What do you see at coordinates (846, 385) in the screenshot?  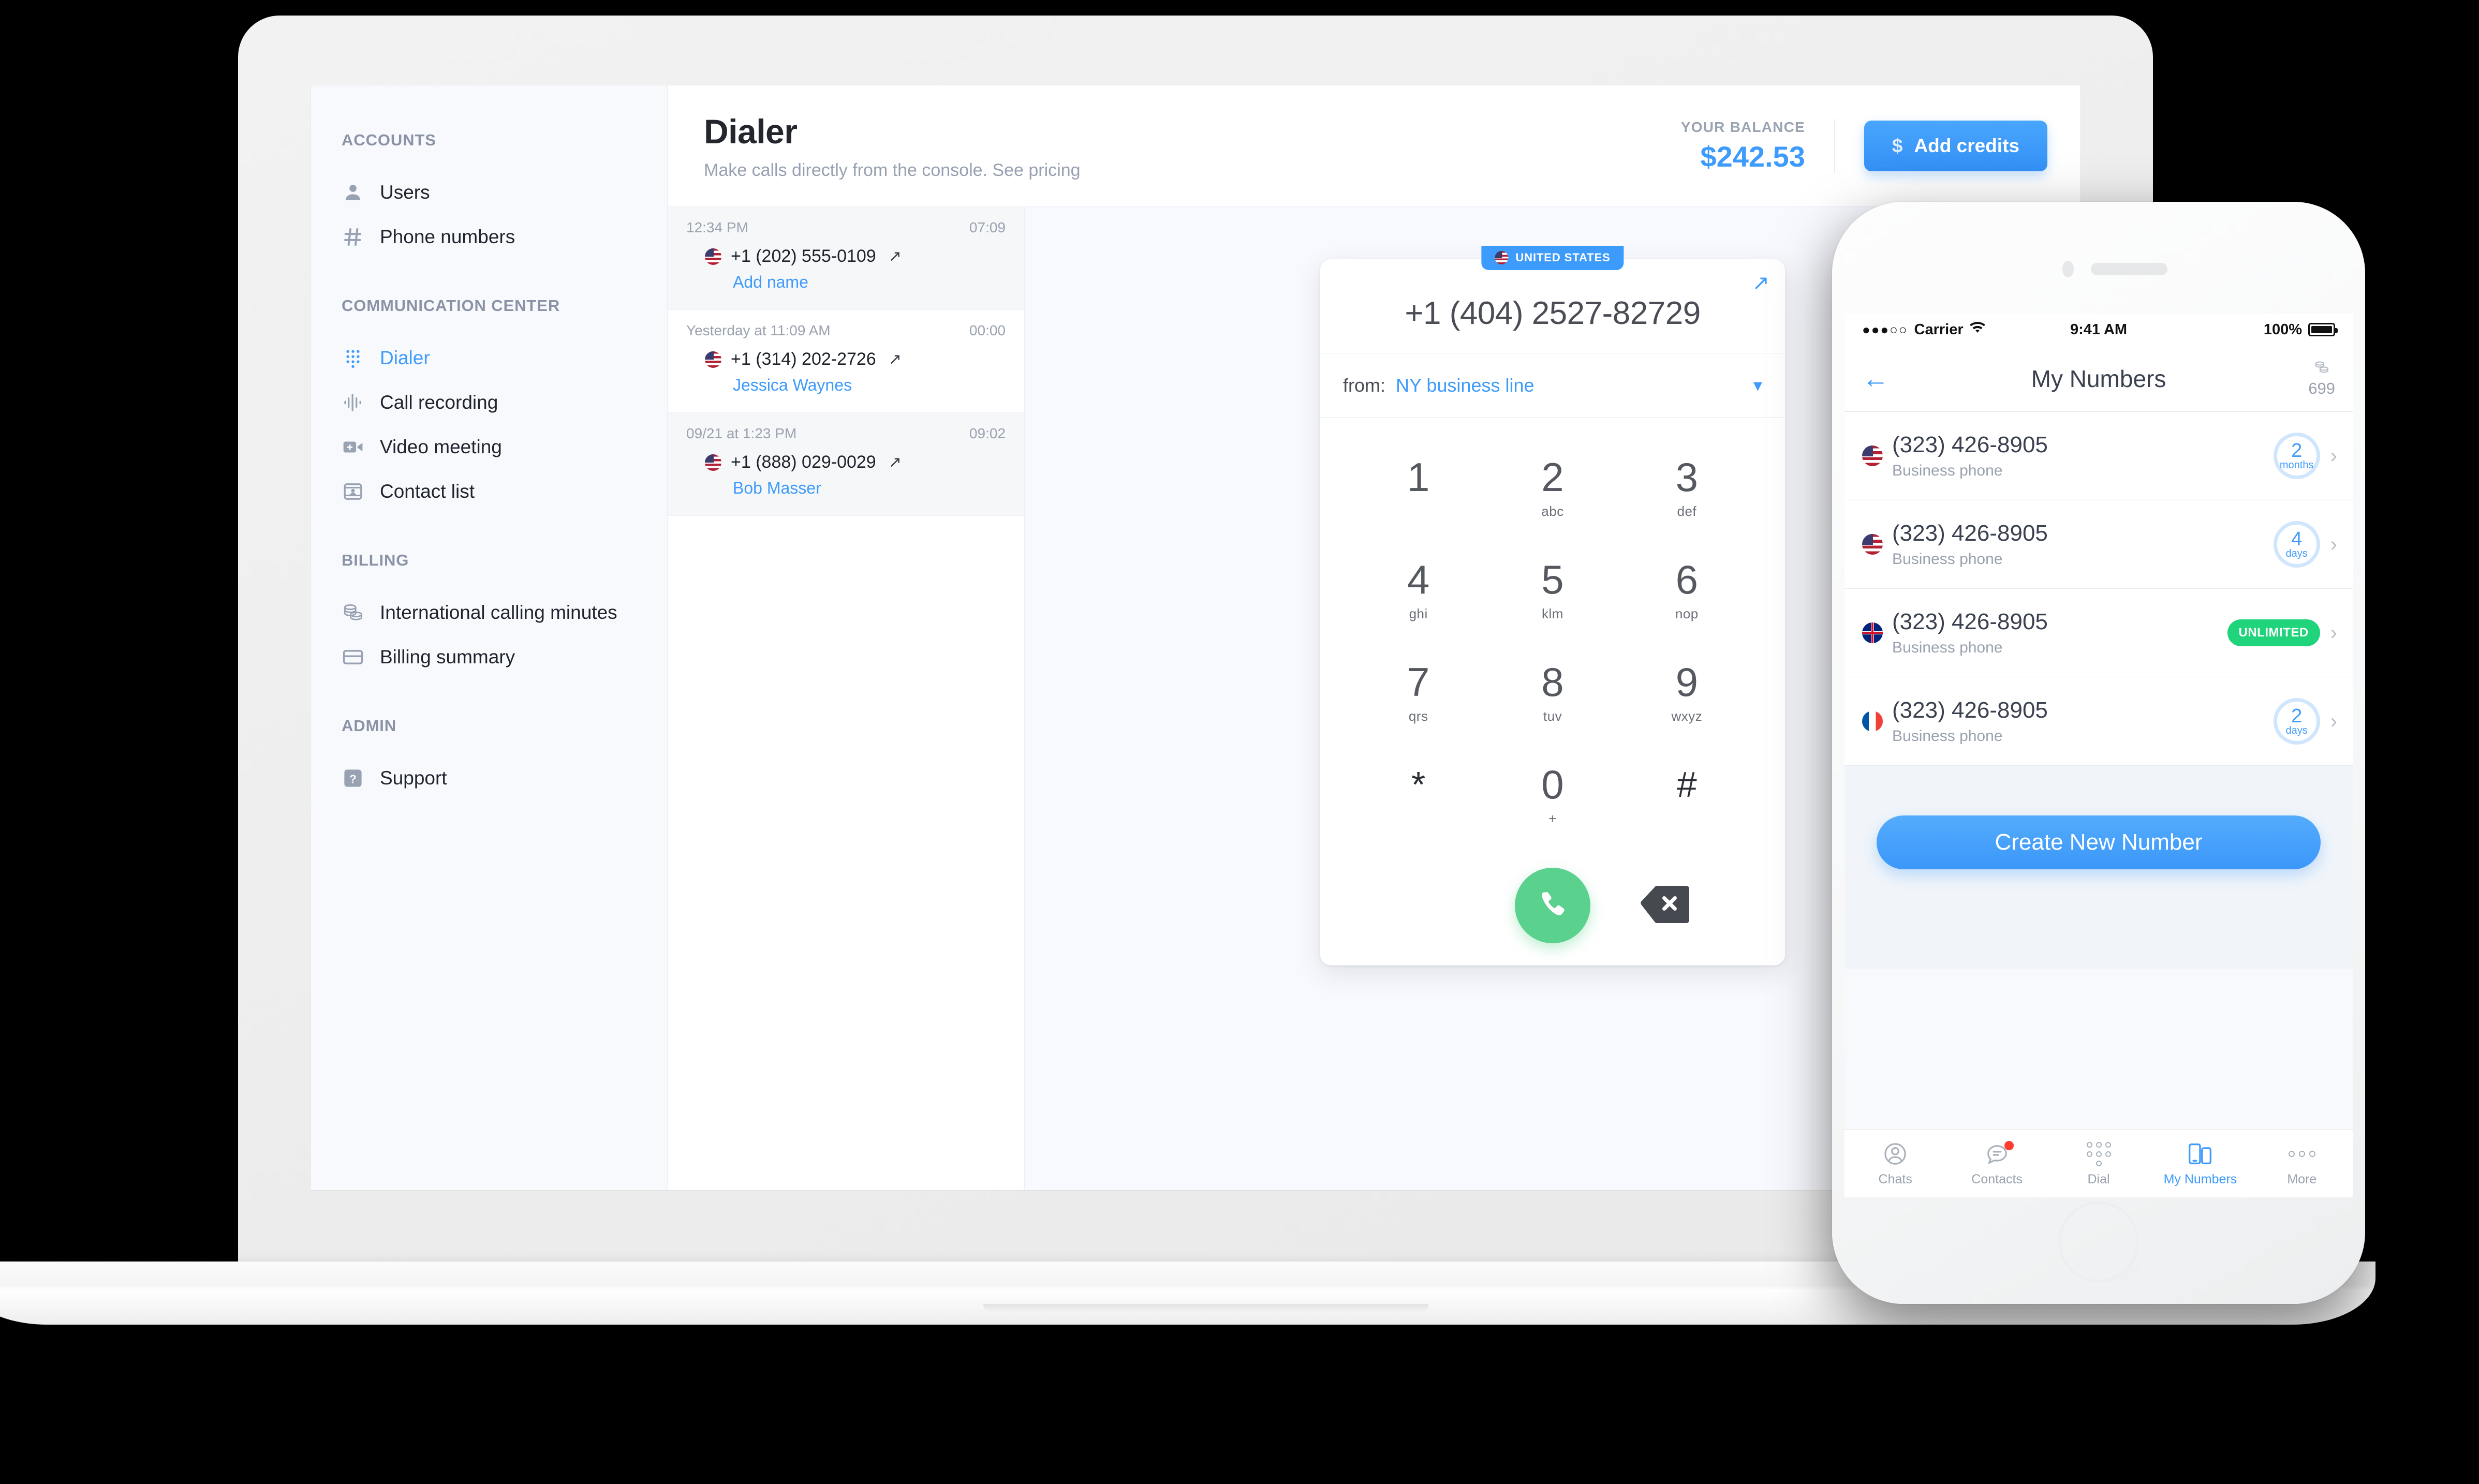 I see `call-contact-name: Jessica Waynes` at bounding box center [846, 385].